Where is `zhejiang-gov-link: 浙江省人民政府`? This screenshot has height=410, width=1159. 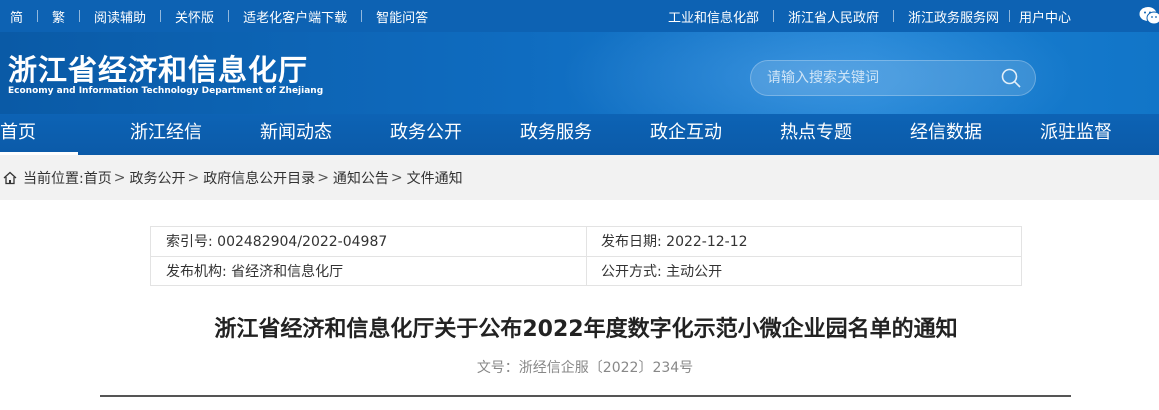
zhejiang-gov-link: 浙江省人民政府 is located at coordinates (833, 16).